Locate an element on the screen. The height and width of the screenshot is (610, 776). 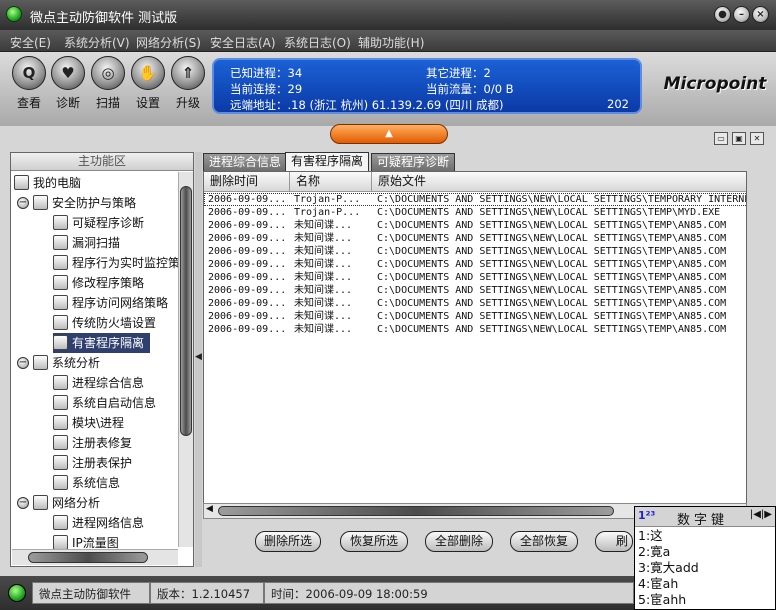
restore-button: ● is located at coordinates (722, 14).